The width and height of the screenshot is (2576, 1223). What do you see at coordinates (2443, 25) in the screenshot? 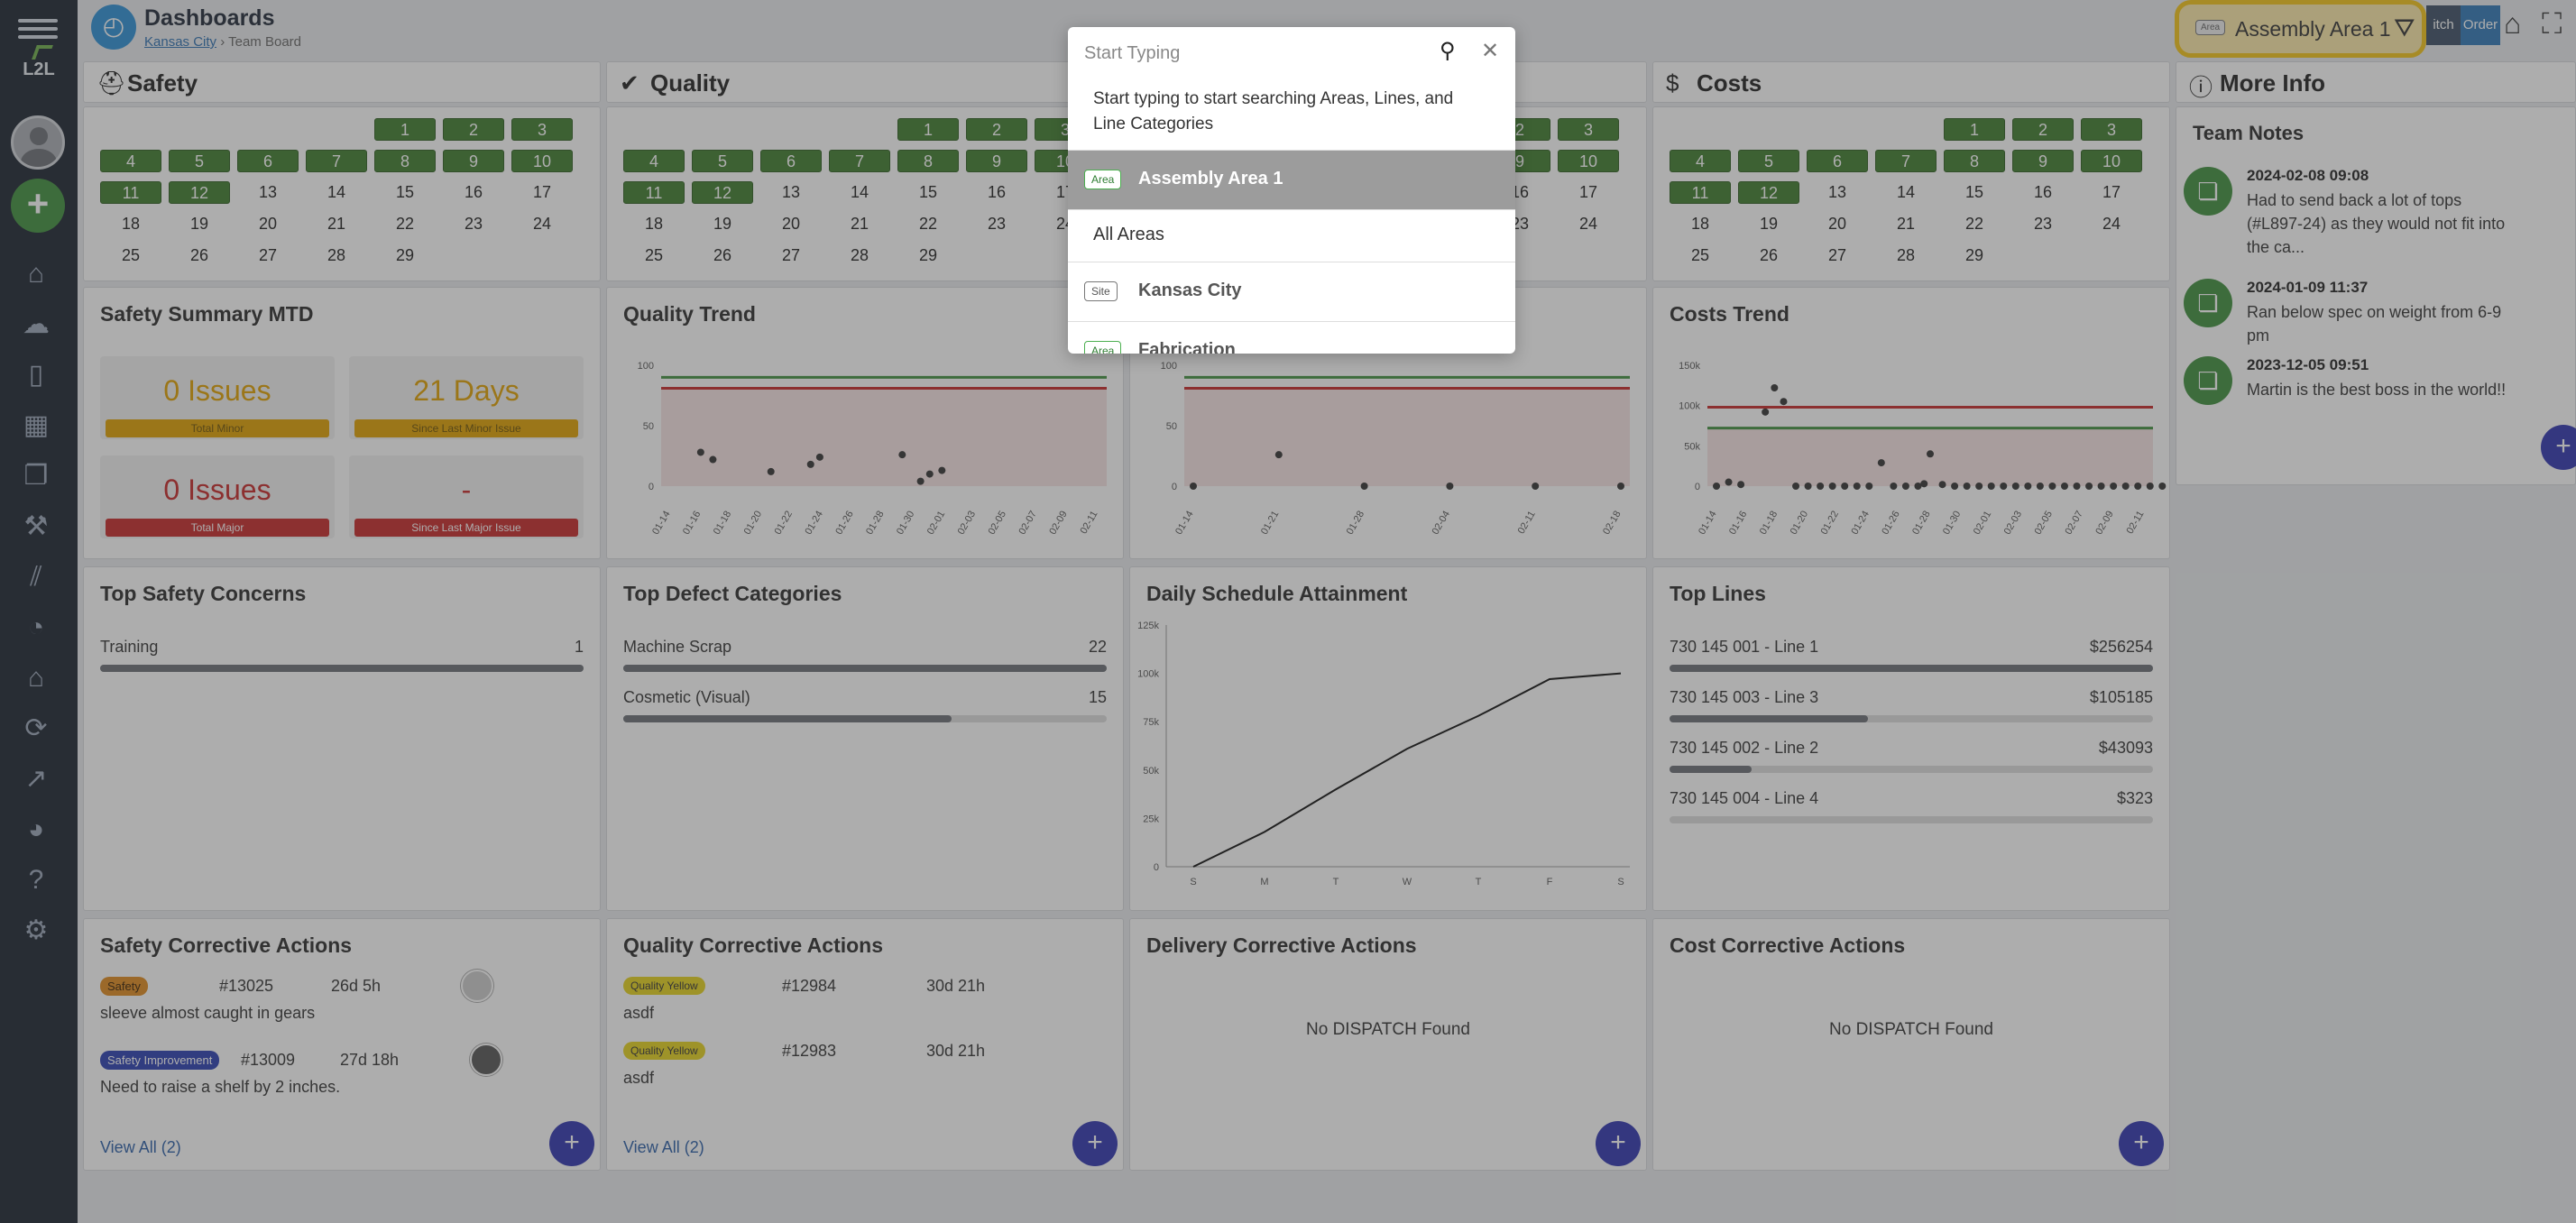
I see `pitch-button: itch` at bounding box center [2443, 25].